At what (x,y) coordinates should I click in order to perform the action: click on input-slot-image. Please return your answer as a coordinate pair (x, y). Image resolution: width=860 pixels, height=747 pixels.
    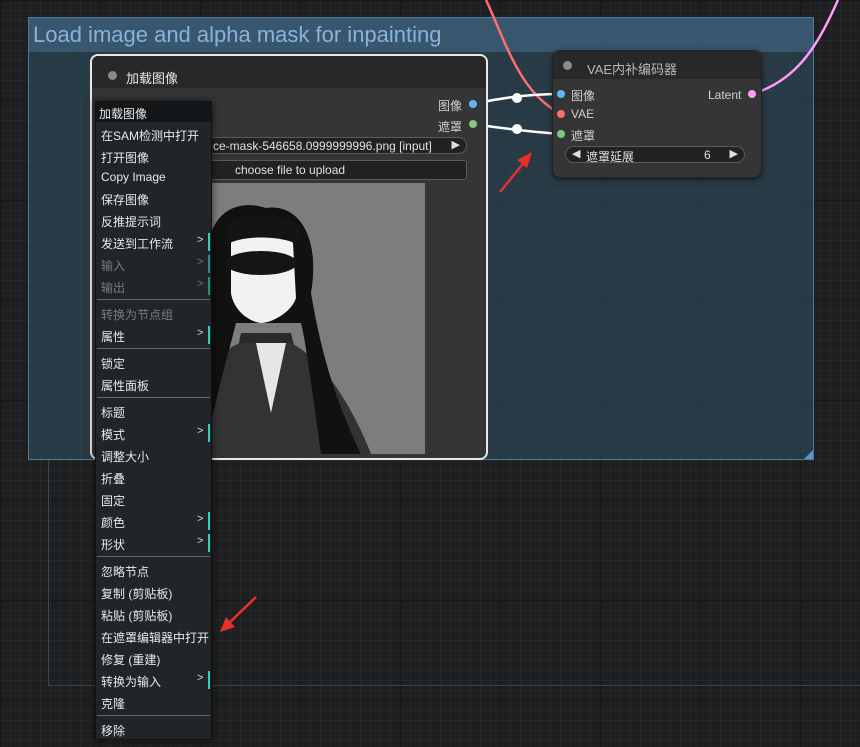
    Looking at the image, I should click on (561, 94).